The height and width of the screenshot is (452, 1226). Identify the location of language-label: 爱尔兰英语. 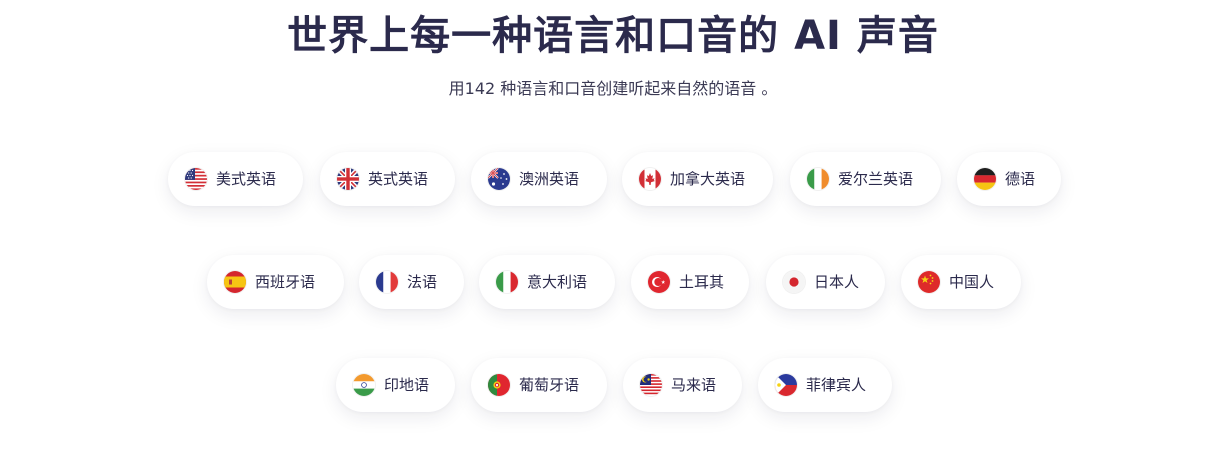
(876, 179).